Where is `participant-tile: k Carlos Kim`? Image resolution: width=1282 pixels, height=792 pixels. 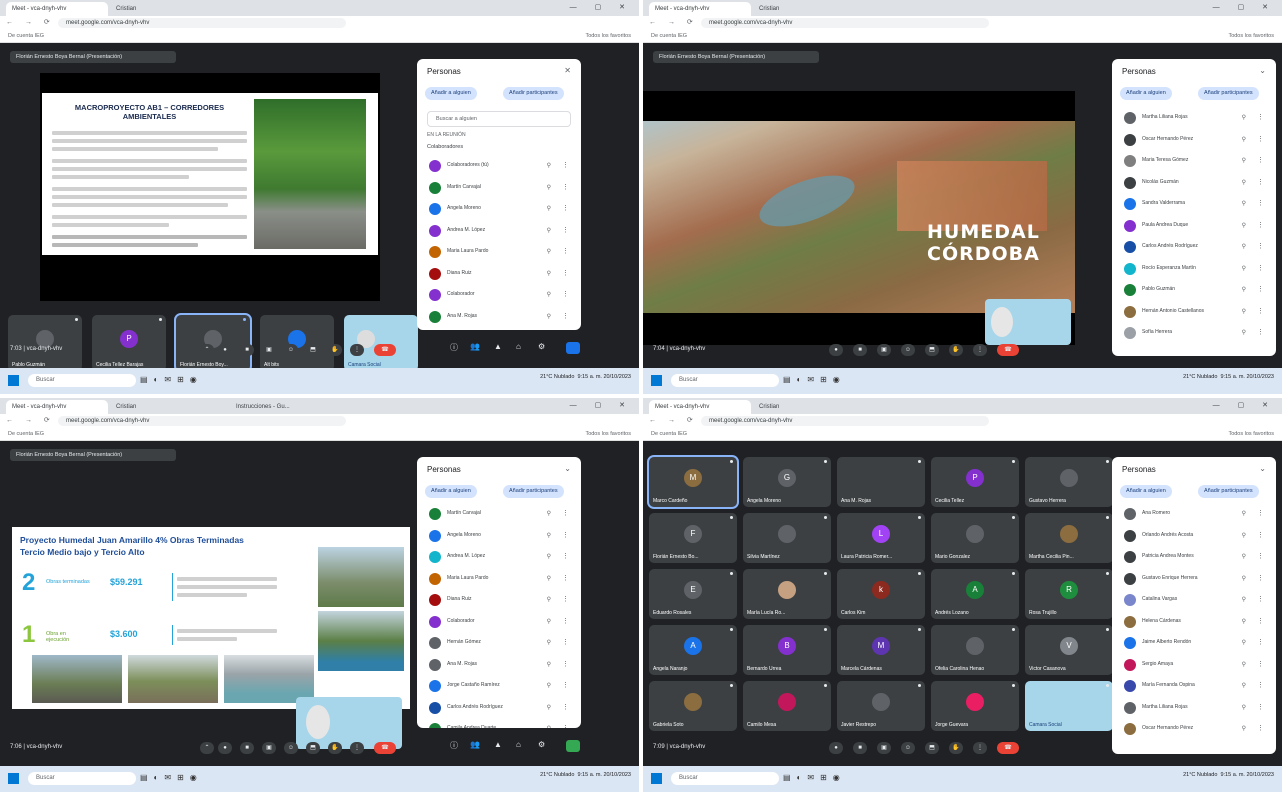 participant-tile: k Carlos Kim is located at coordinates (881, 594).